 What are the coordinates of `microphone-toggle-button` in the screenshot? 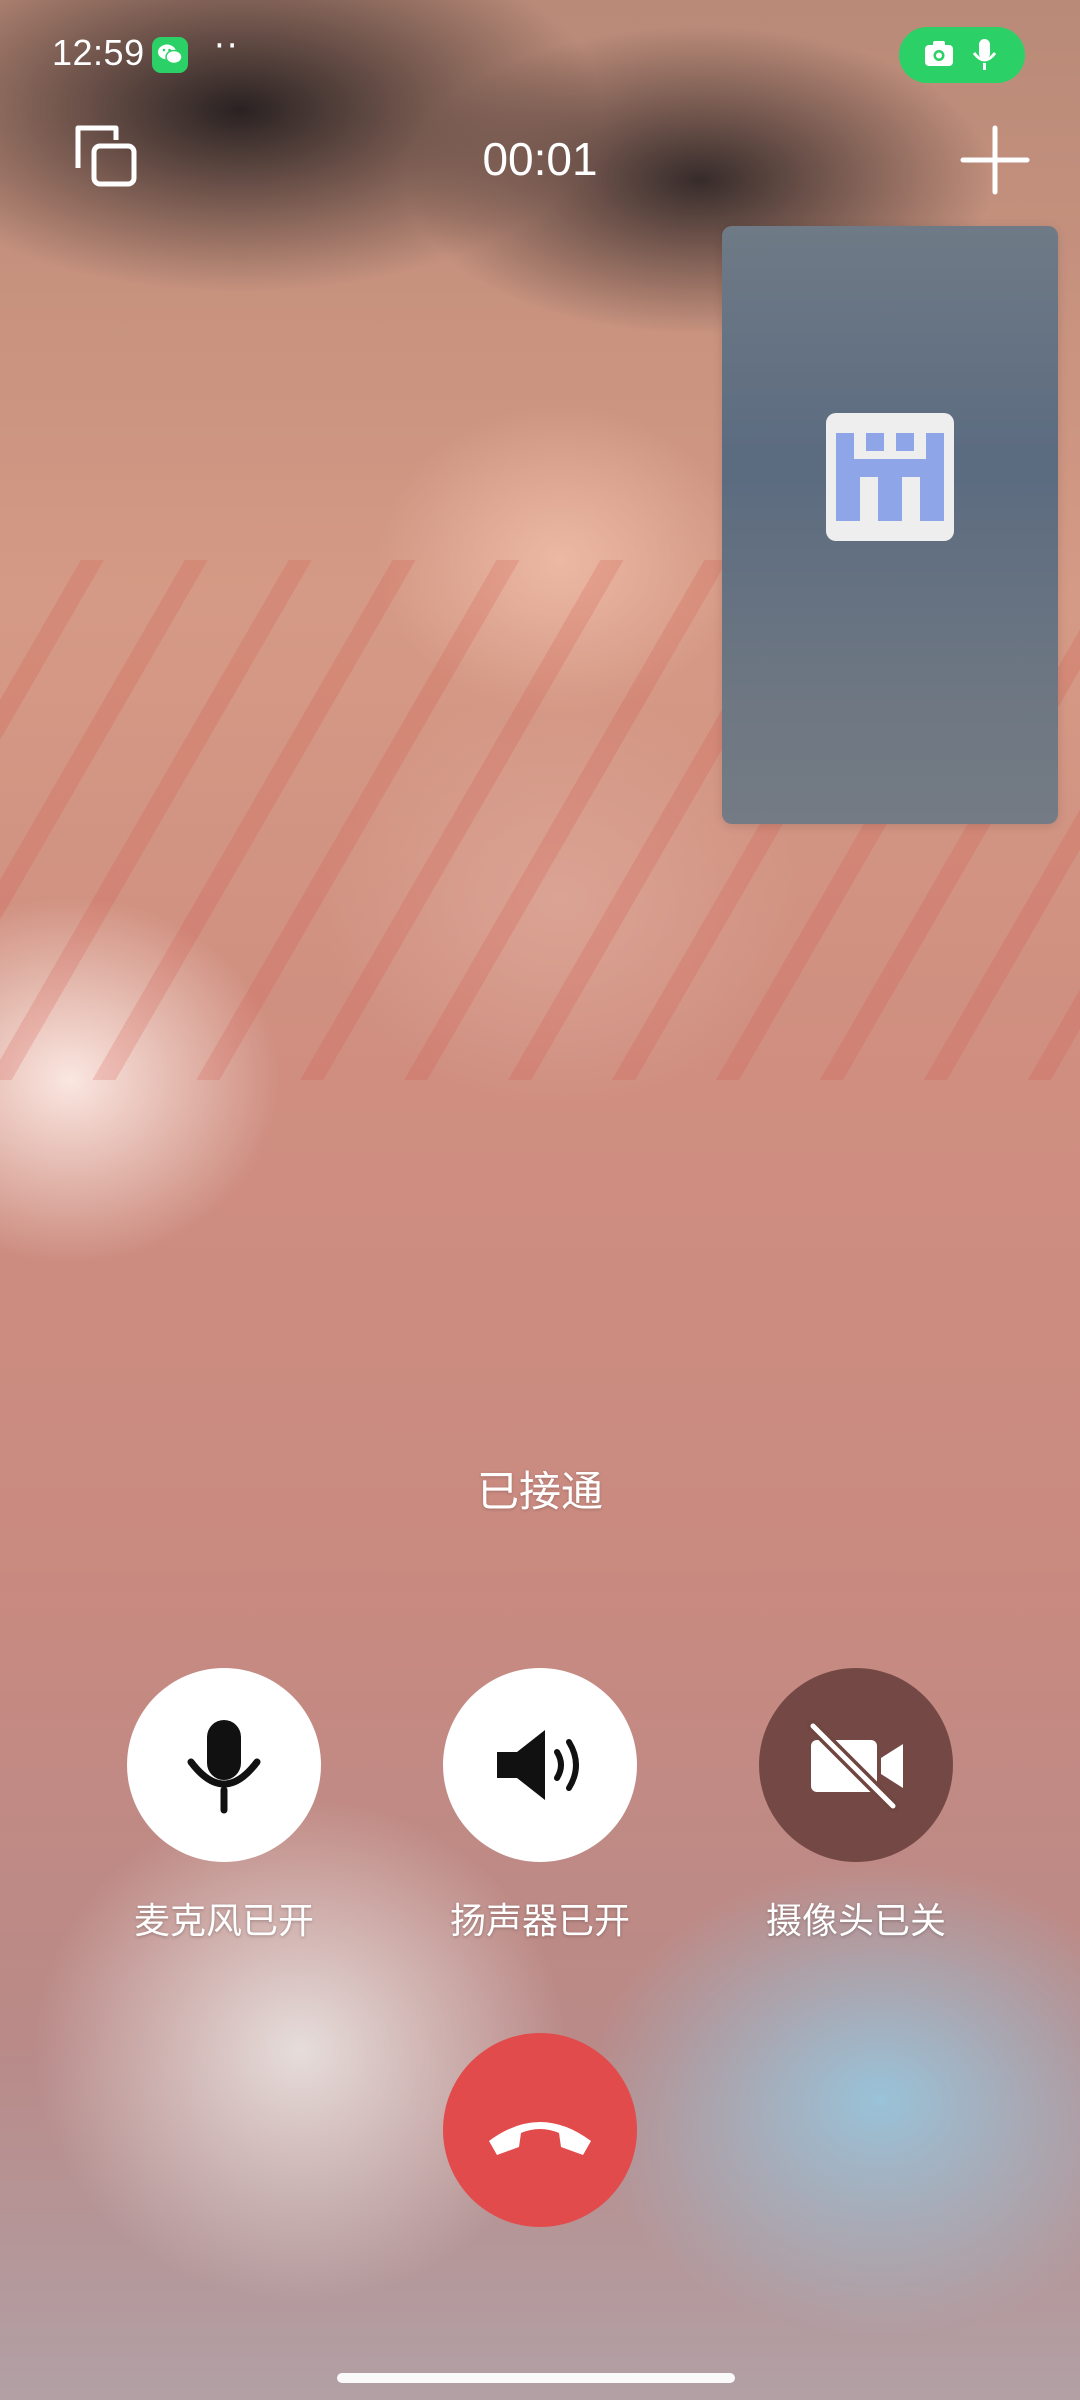 It's located at (224, 1765).